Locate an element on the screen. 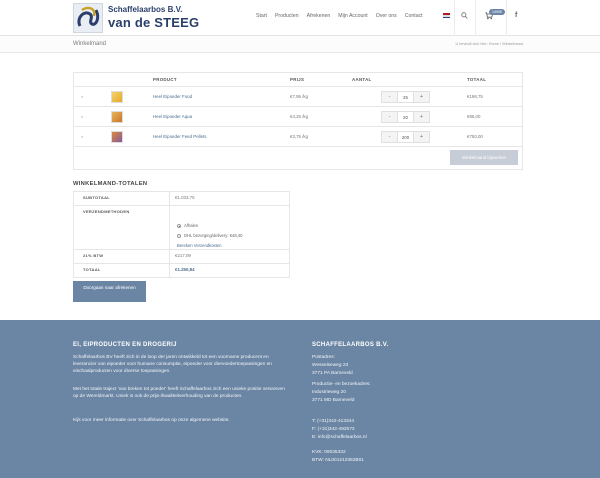  search-icon is located at coordinates (464, 15).